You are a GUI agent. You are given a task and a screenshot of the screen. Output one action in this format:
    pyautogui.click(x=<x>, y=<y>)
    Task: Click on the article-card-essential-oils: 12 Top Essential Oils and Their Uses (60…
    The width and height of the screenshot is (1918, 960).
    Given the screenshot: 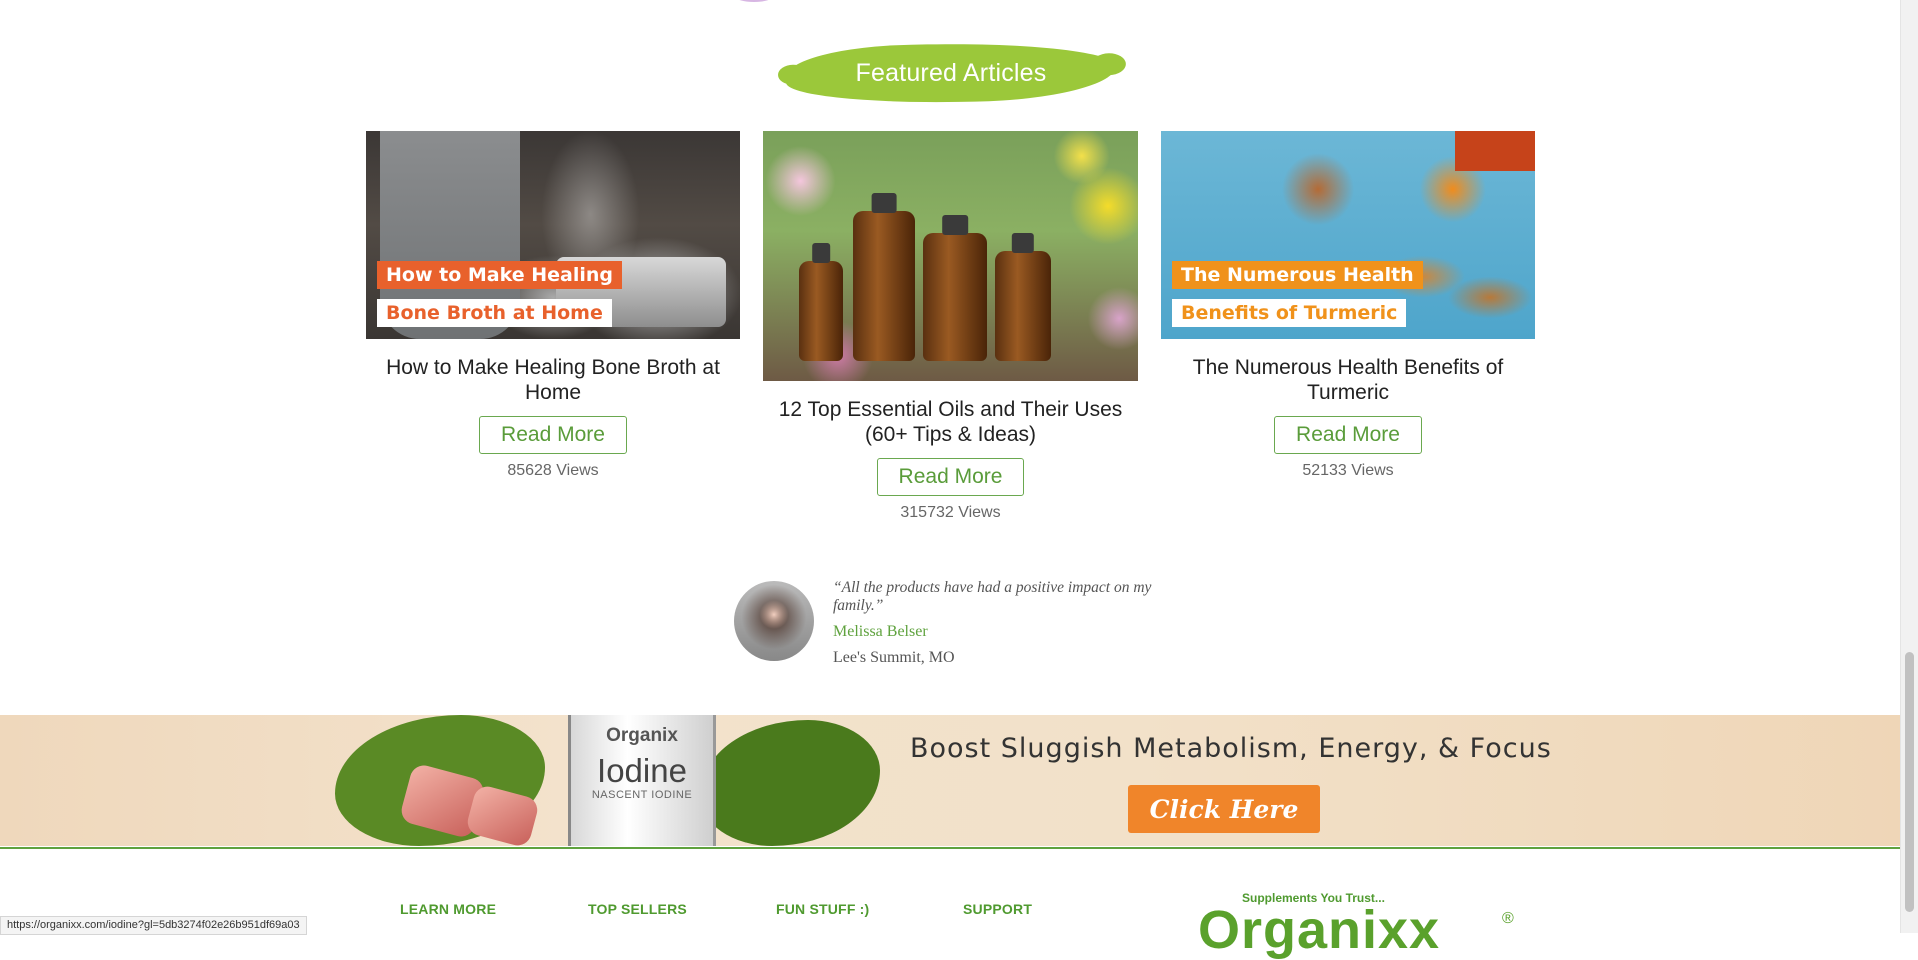 What is the action you would take?
    pyautogui.click(x=950, y=326)
    